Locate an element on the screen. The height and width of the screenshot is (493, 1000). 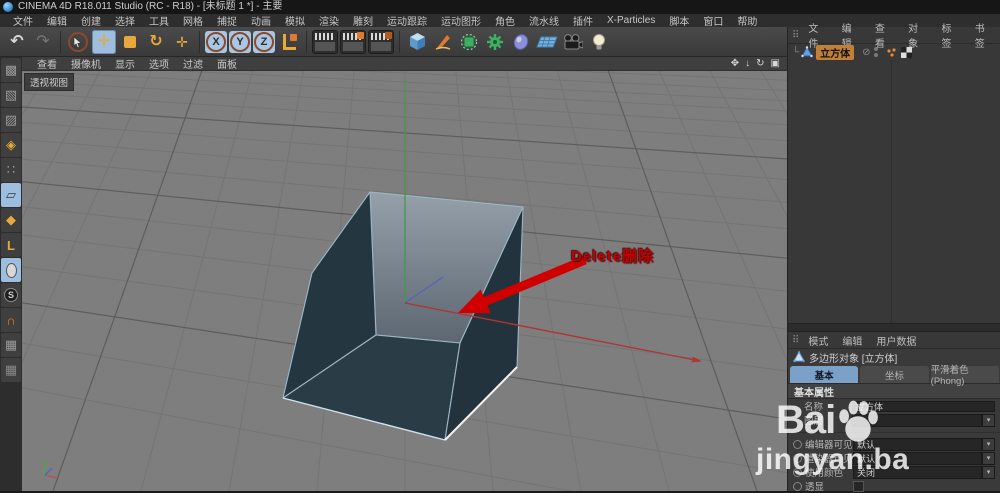
vp-menu-display: 显示 is located at coordinates (125, 64).